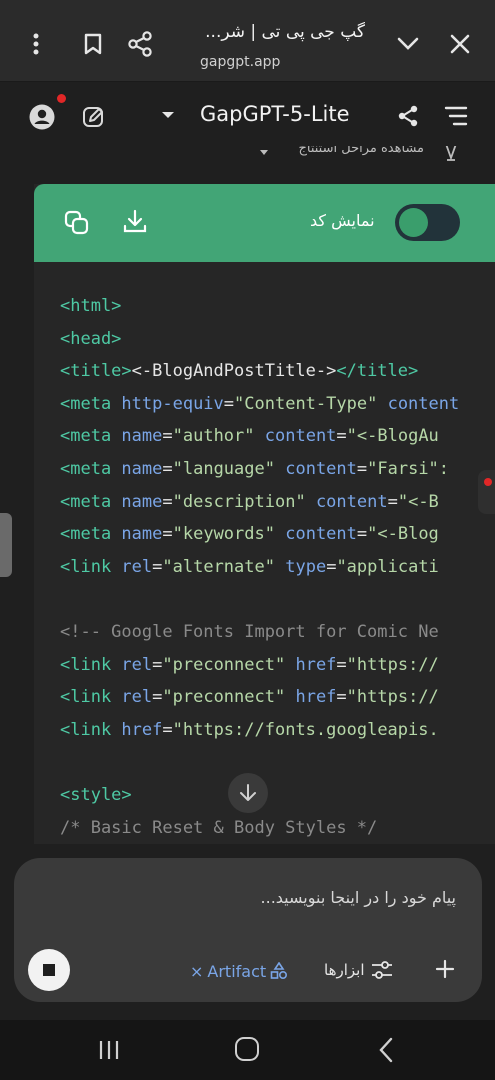  Describe the element at coordinates (460, 44) in the screenshot. I see `close-icon` at that location.